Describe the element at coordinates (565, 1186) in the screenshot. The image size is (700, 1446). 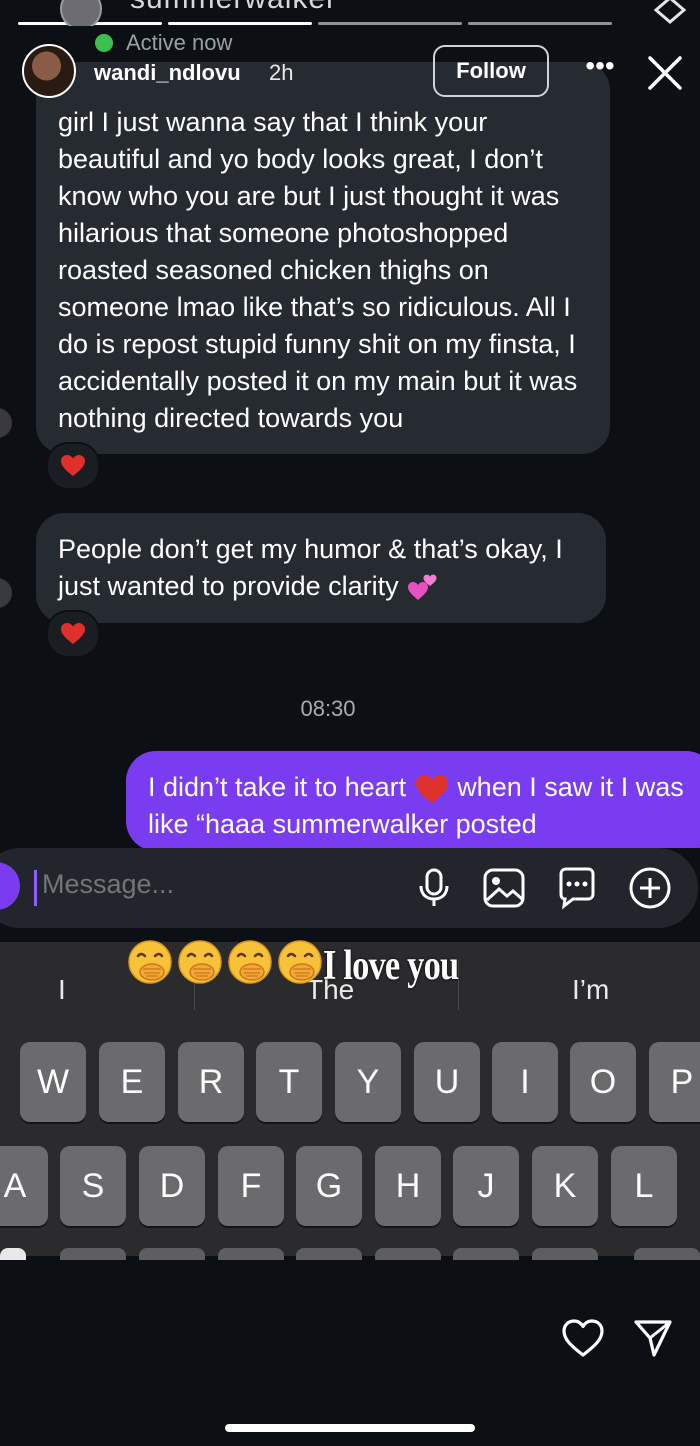
I see `key-k: K` at that location.